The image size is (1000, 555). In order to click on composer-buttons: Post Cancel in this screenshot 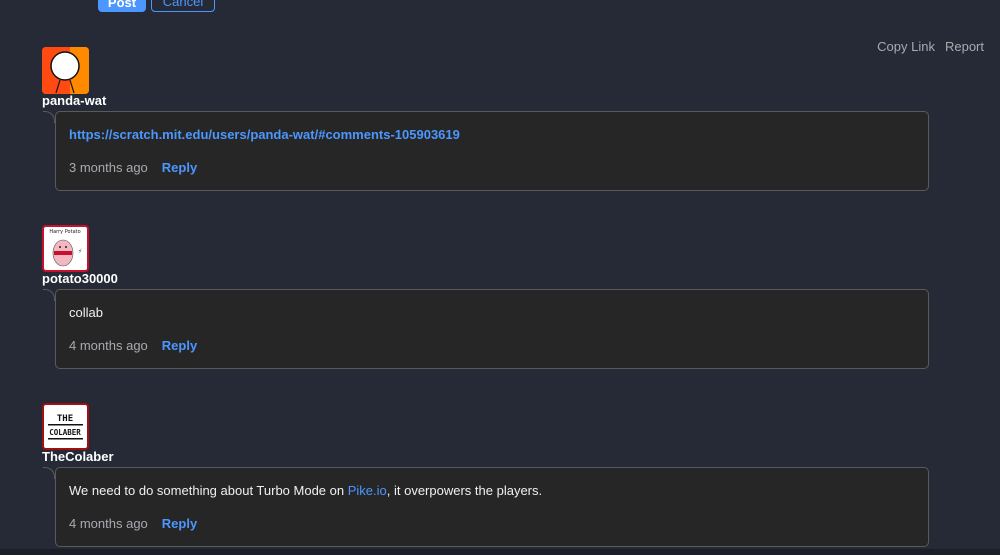, I will do `click(156, 6)`.